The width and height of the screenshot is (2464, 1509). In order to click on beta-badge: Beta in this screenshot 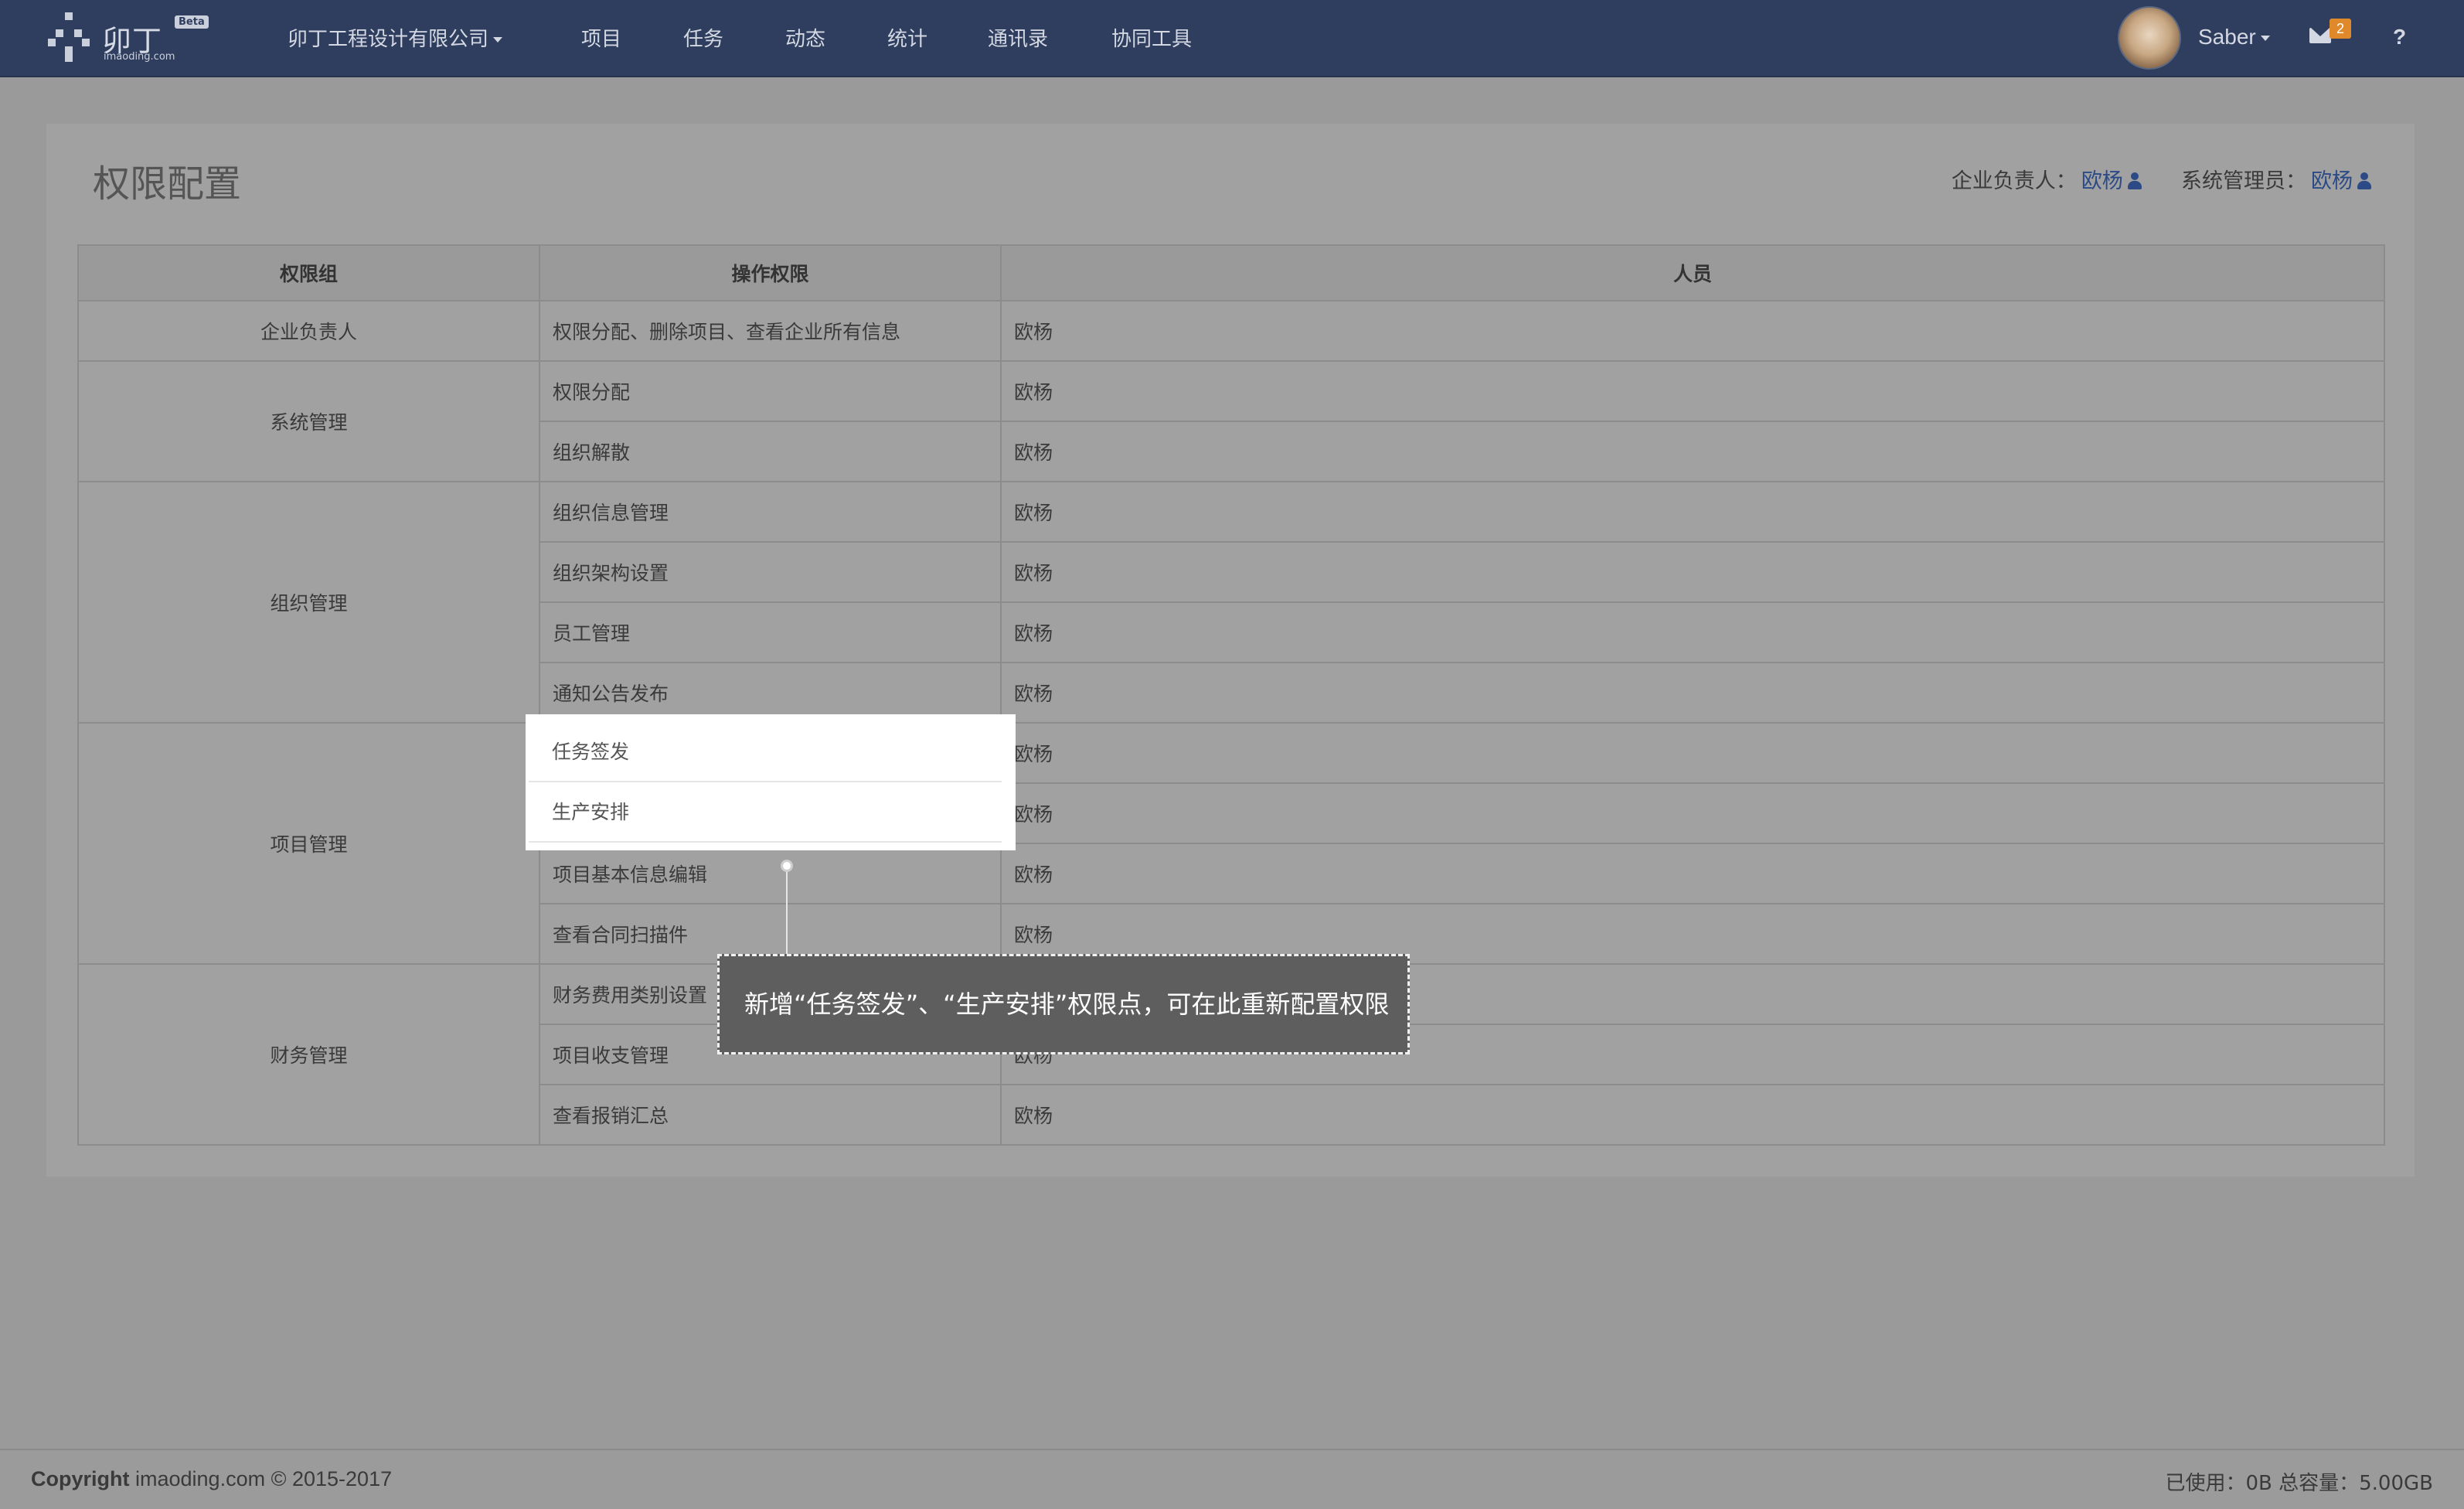, I will do `click(192, 22)`.